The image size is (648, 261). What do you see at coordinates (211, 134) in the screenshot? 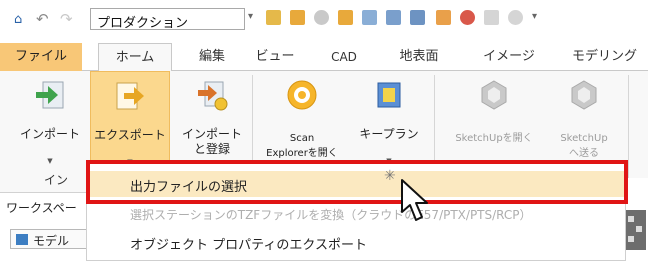
I see `import-register-label-line1: インポート` at bounding box center [211, 134].